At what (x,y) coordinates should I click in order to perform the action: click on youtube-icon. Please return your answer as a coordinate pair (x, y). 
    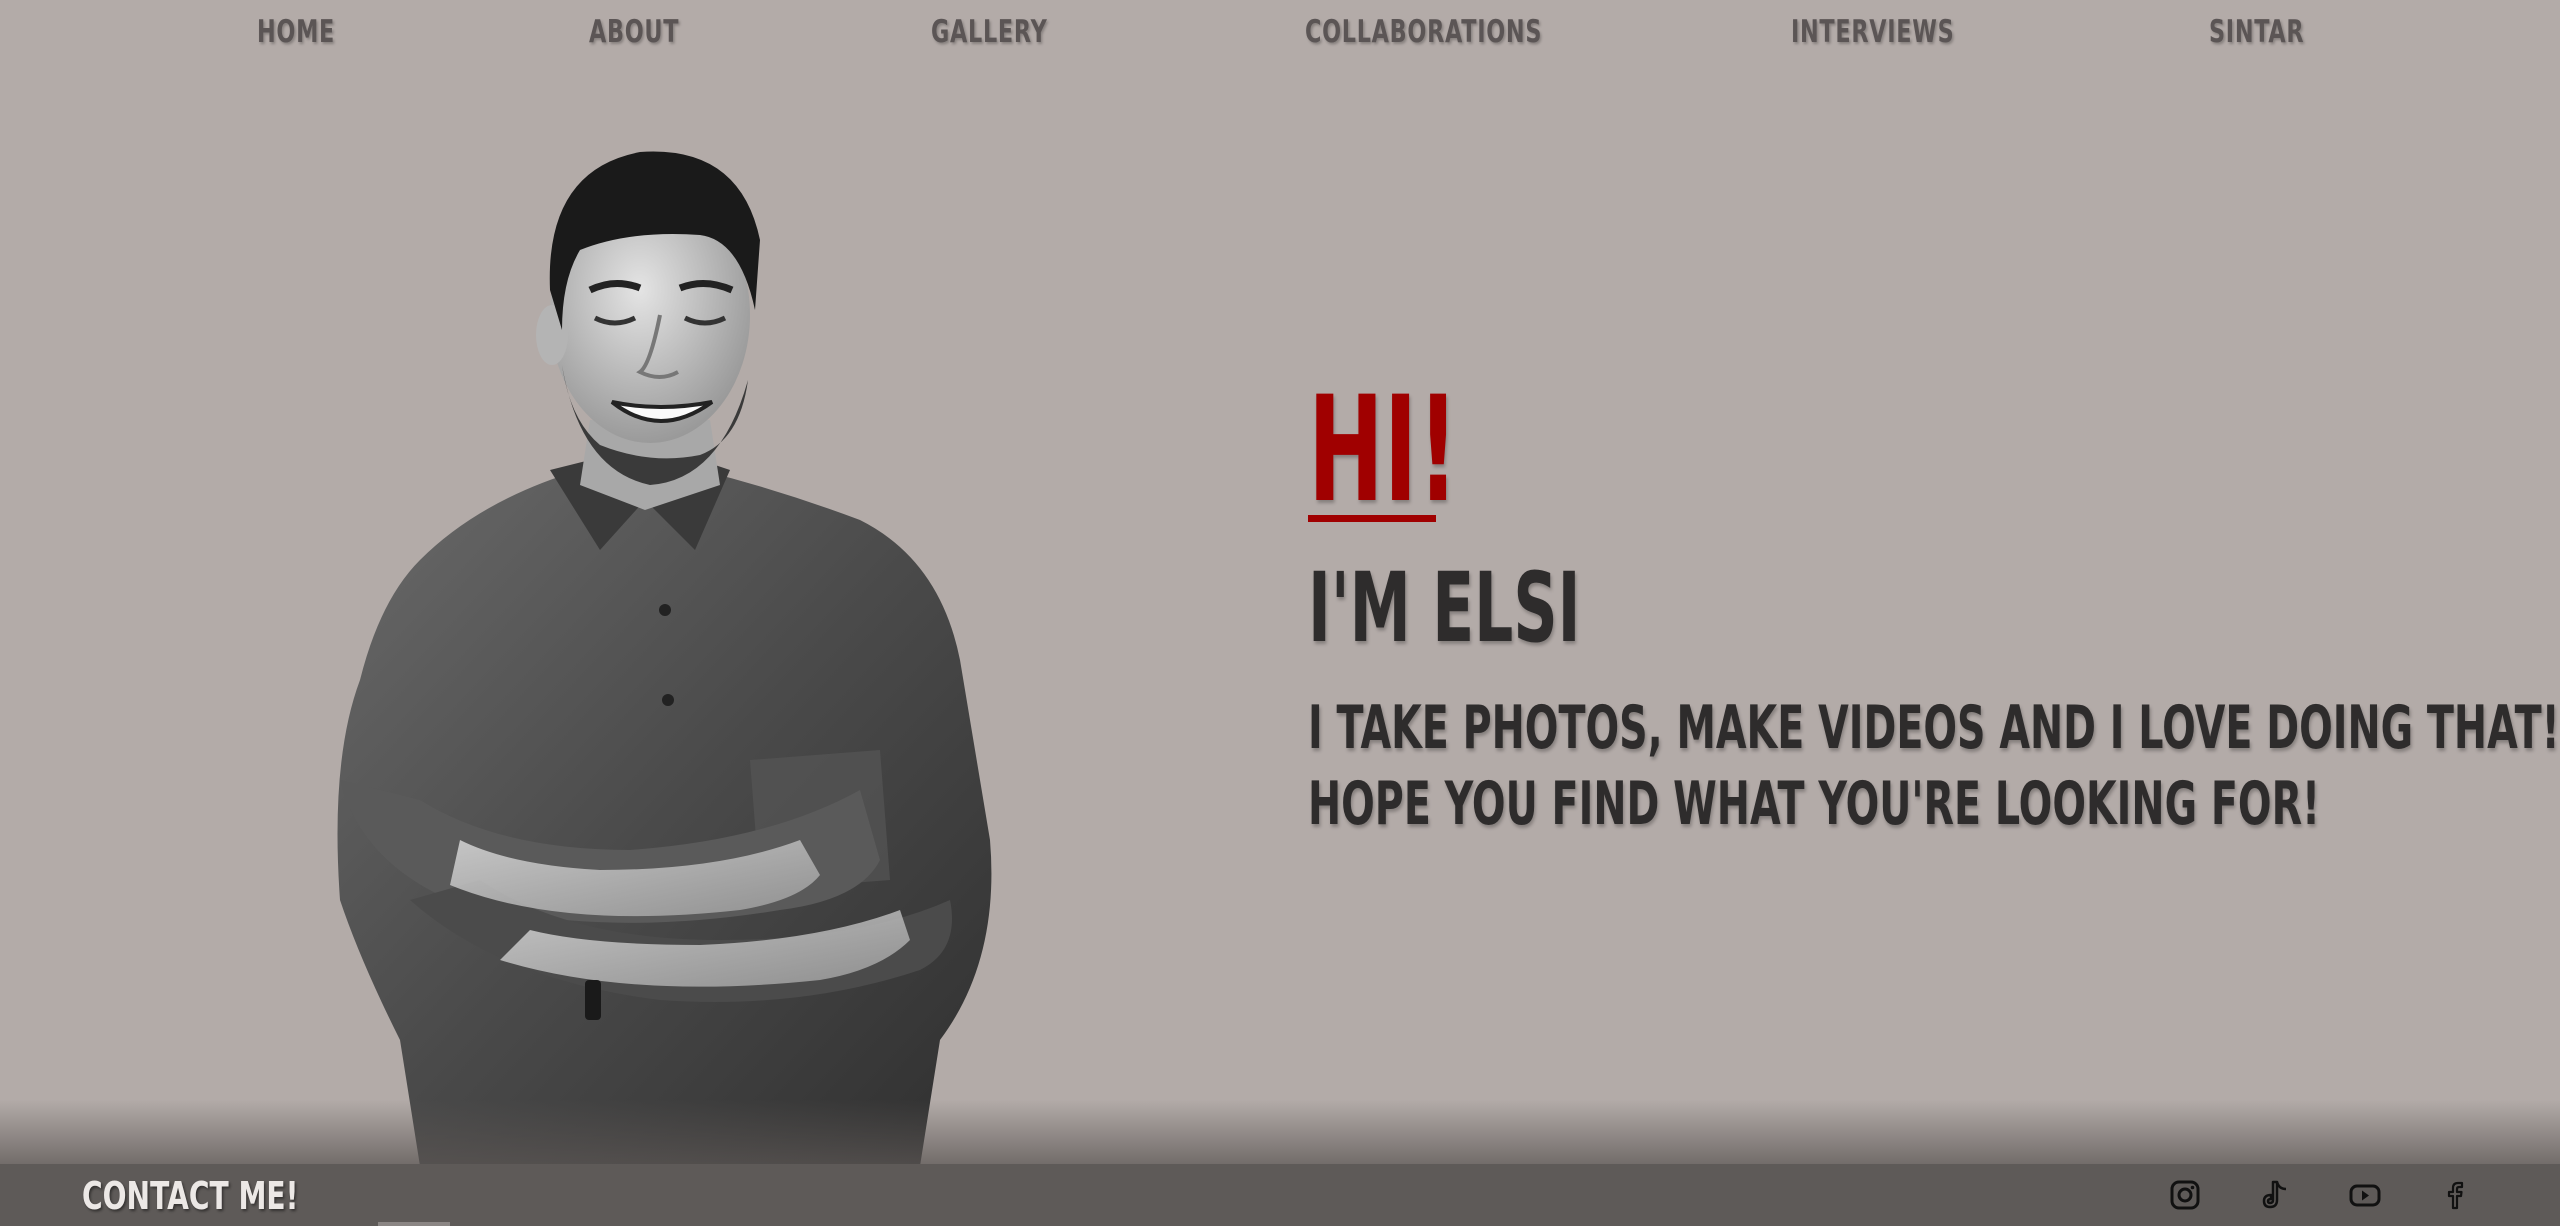
    Looking at the image, I should click on (2365, 1195).